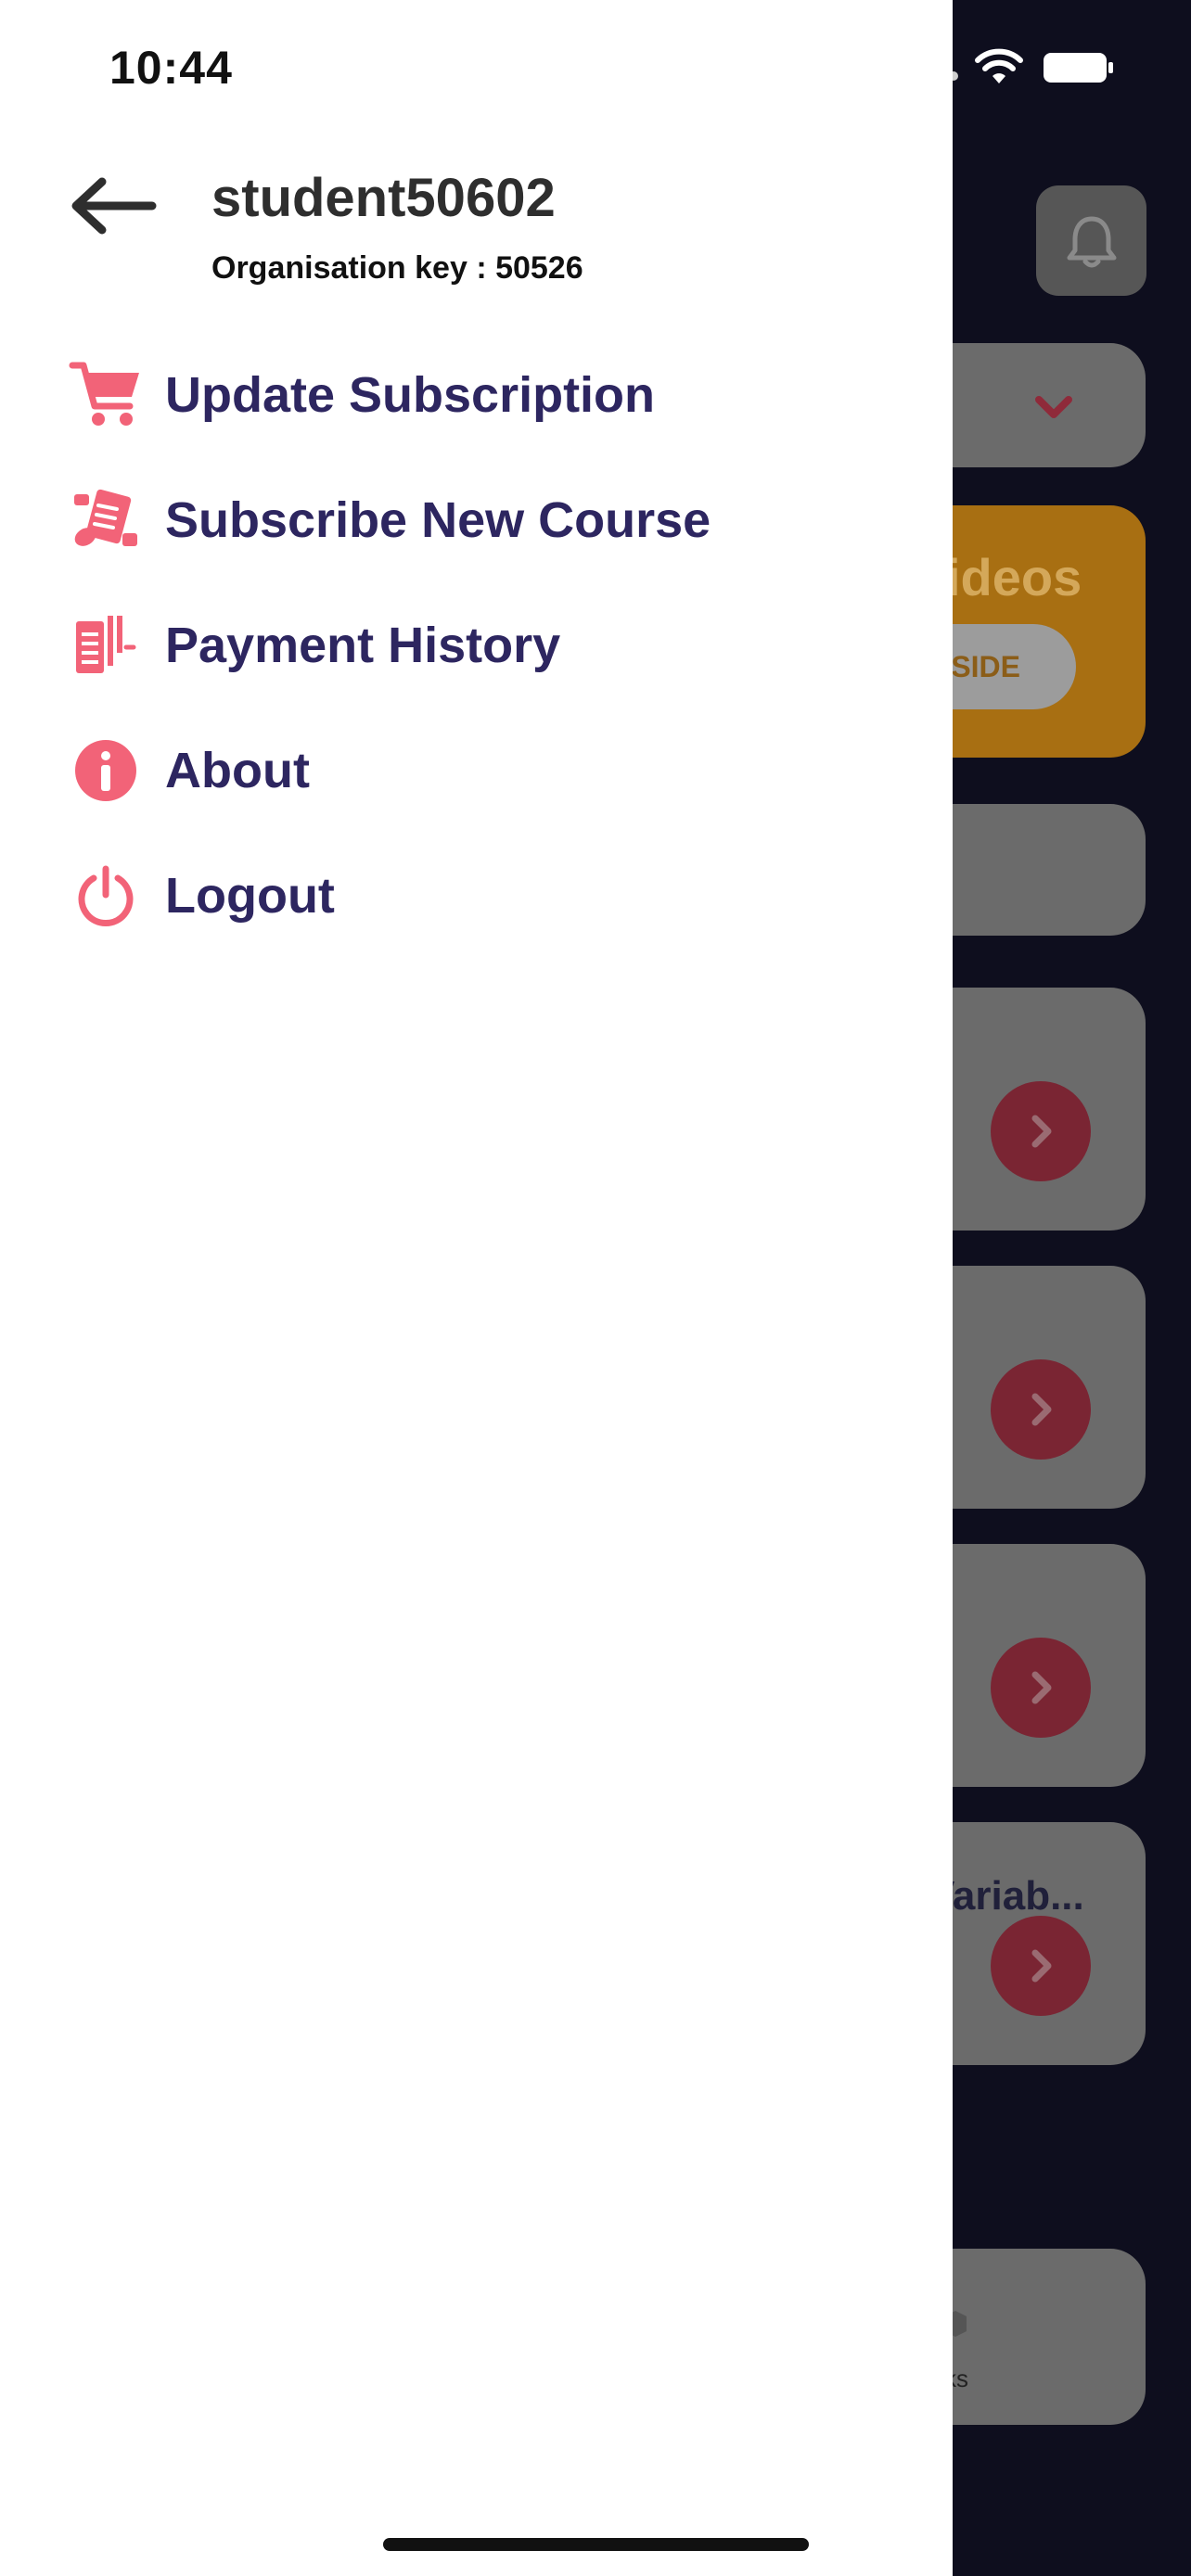 Image resolution: width=1191 pixels, height=2576 pixels. What do you see at coordinates (1014, 577) in the screenshot?
I see `promo-title: ideos` at bounding box center [1014, 577].